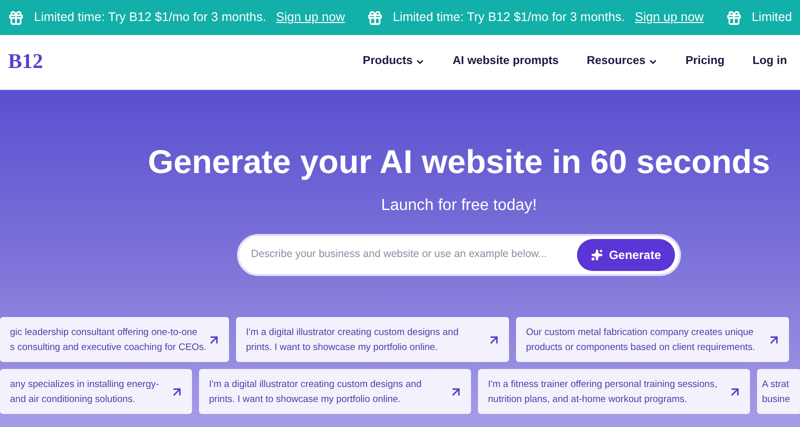 The width and height of the screenshot is (800, 427). Describe the element at coordinates (505, 62) in the screenshot. I see `nav-link: AI website prompts` at that location.